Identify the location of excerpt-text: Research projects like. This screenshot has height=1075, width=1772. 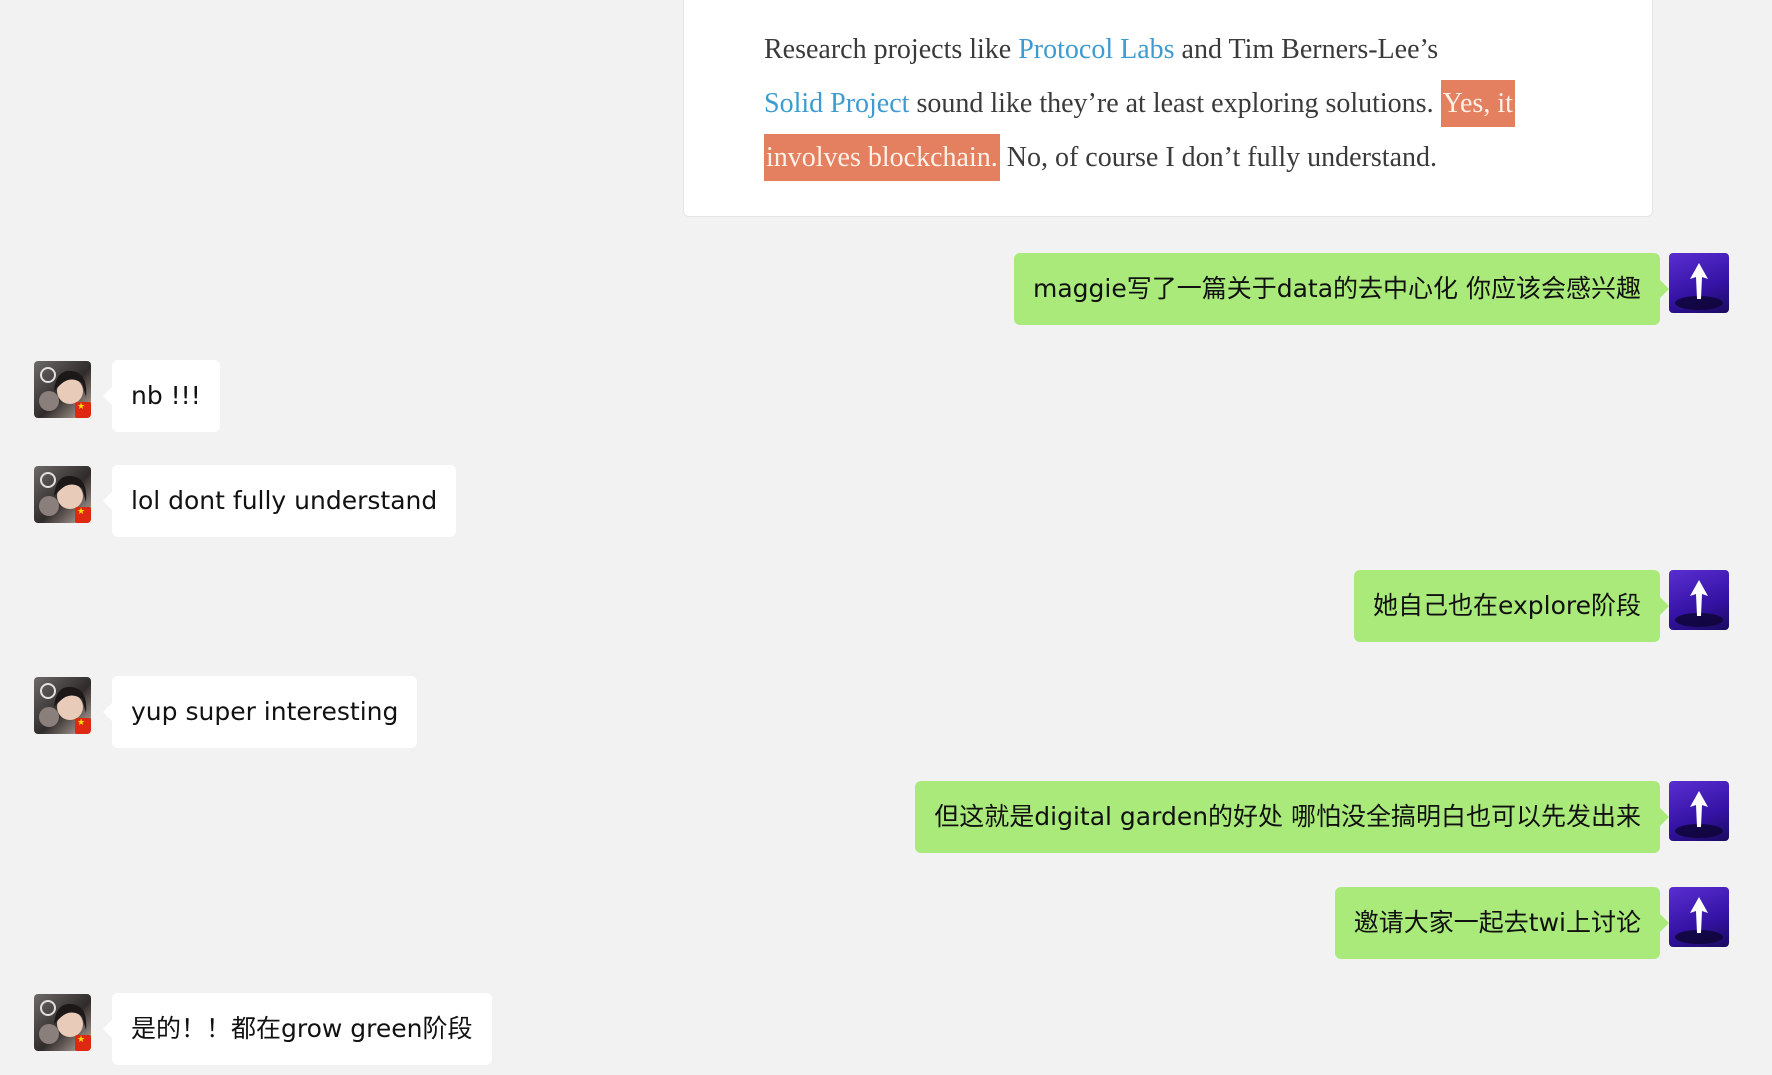
(891, 49).